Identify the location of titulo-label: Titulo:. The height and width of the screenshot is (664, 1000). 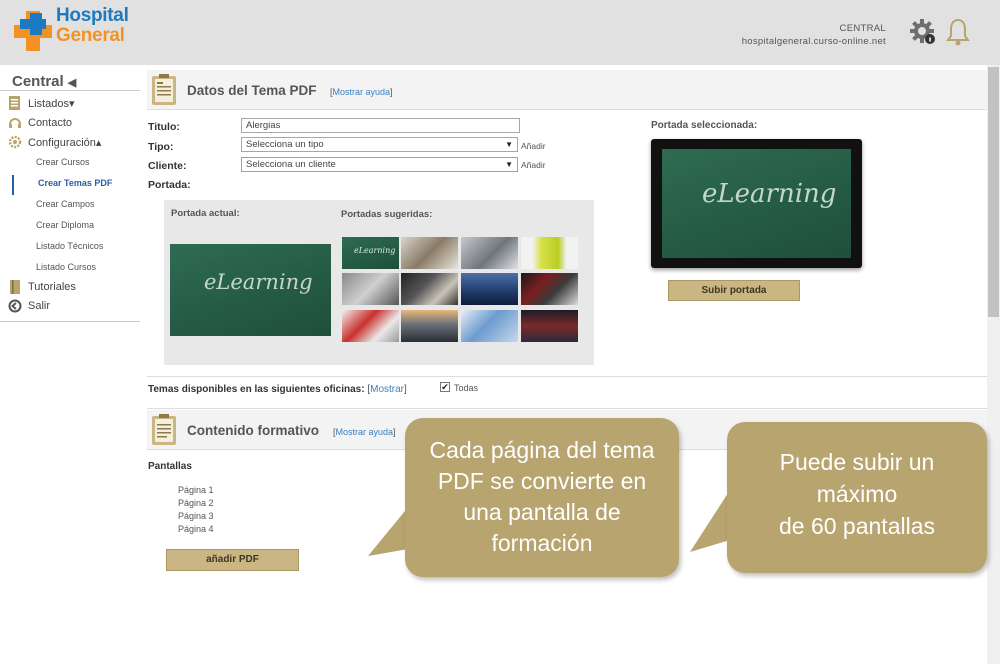
(164, 127).